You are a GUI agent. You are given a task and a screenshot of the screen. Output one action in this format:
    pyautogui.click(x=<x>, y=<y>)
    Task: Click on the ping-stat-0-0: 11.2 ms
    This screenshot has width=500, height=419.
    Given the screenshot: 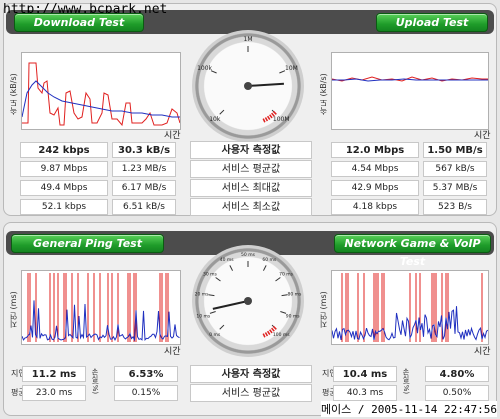 What is the action you would take?
    pyautogui.click(x=54, y=374)
    